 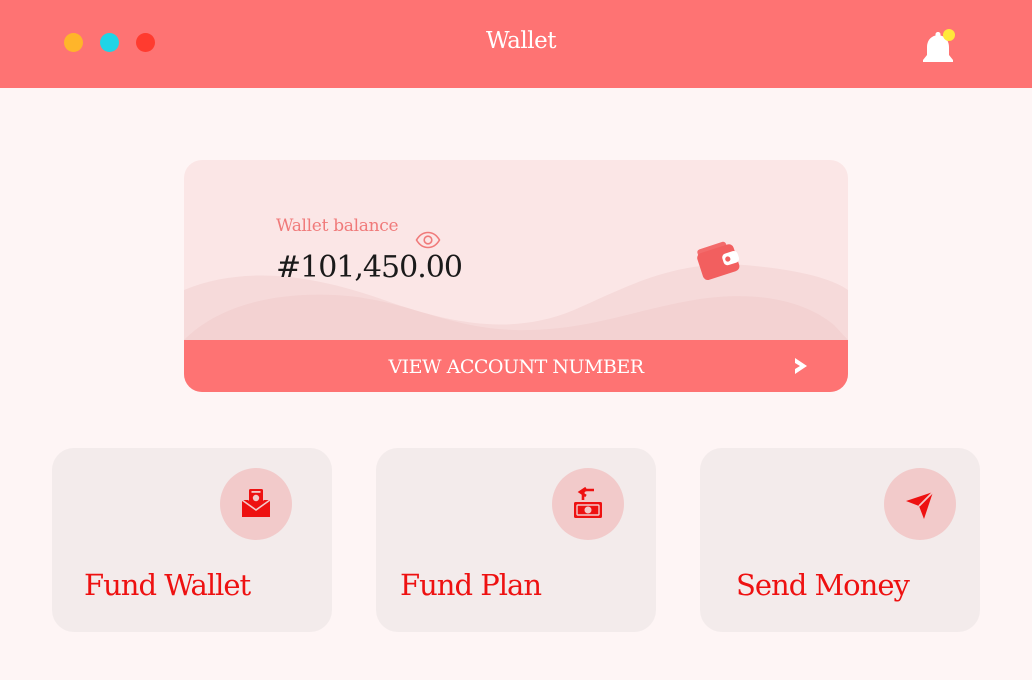 I want to click on fund-plan-tile: Fund Plan, so click(x=516, y=540).